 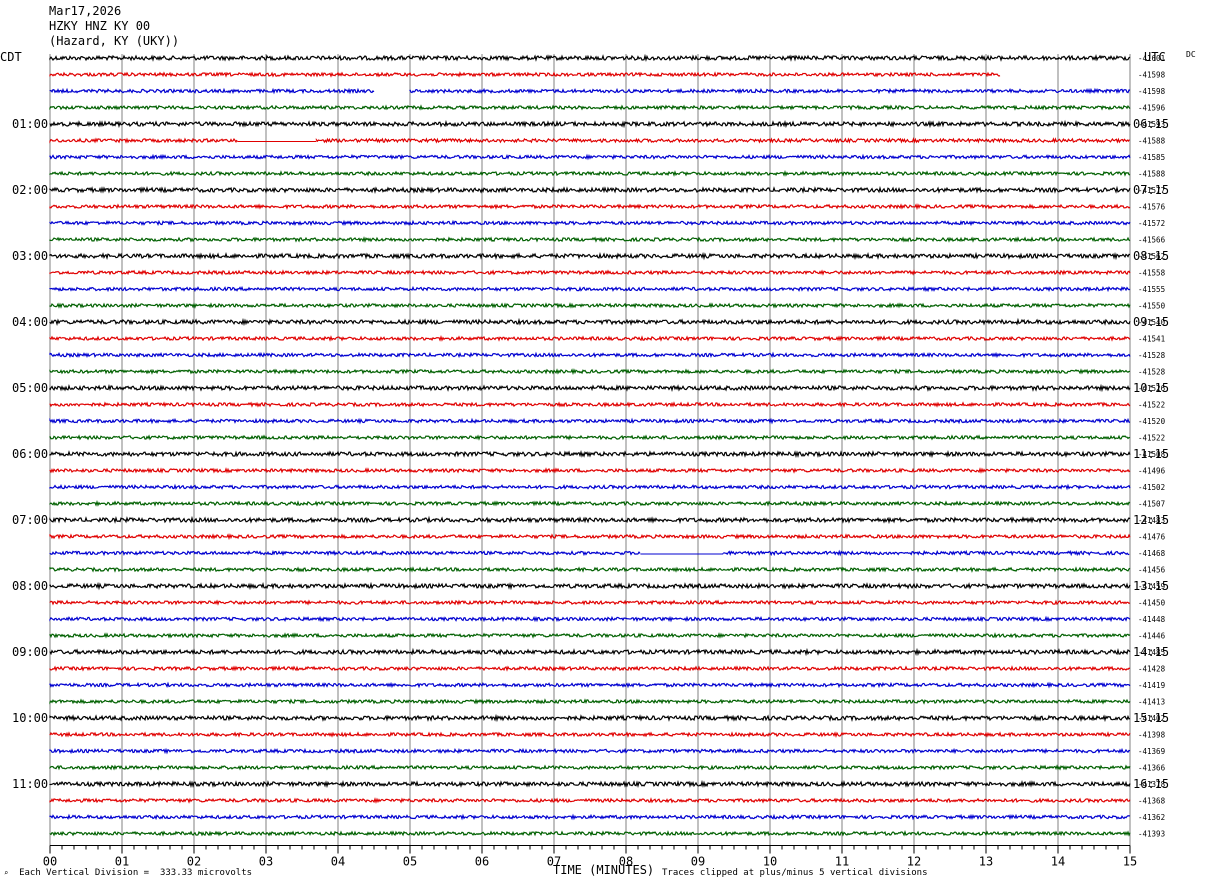 What do you see at coordinates (1151, 339) in the screenshot?
I see `dc-offset-value: -41541` at bounding box center [1151, 339].